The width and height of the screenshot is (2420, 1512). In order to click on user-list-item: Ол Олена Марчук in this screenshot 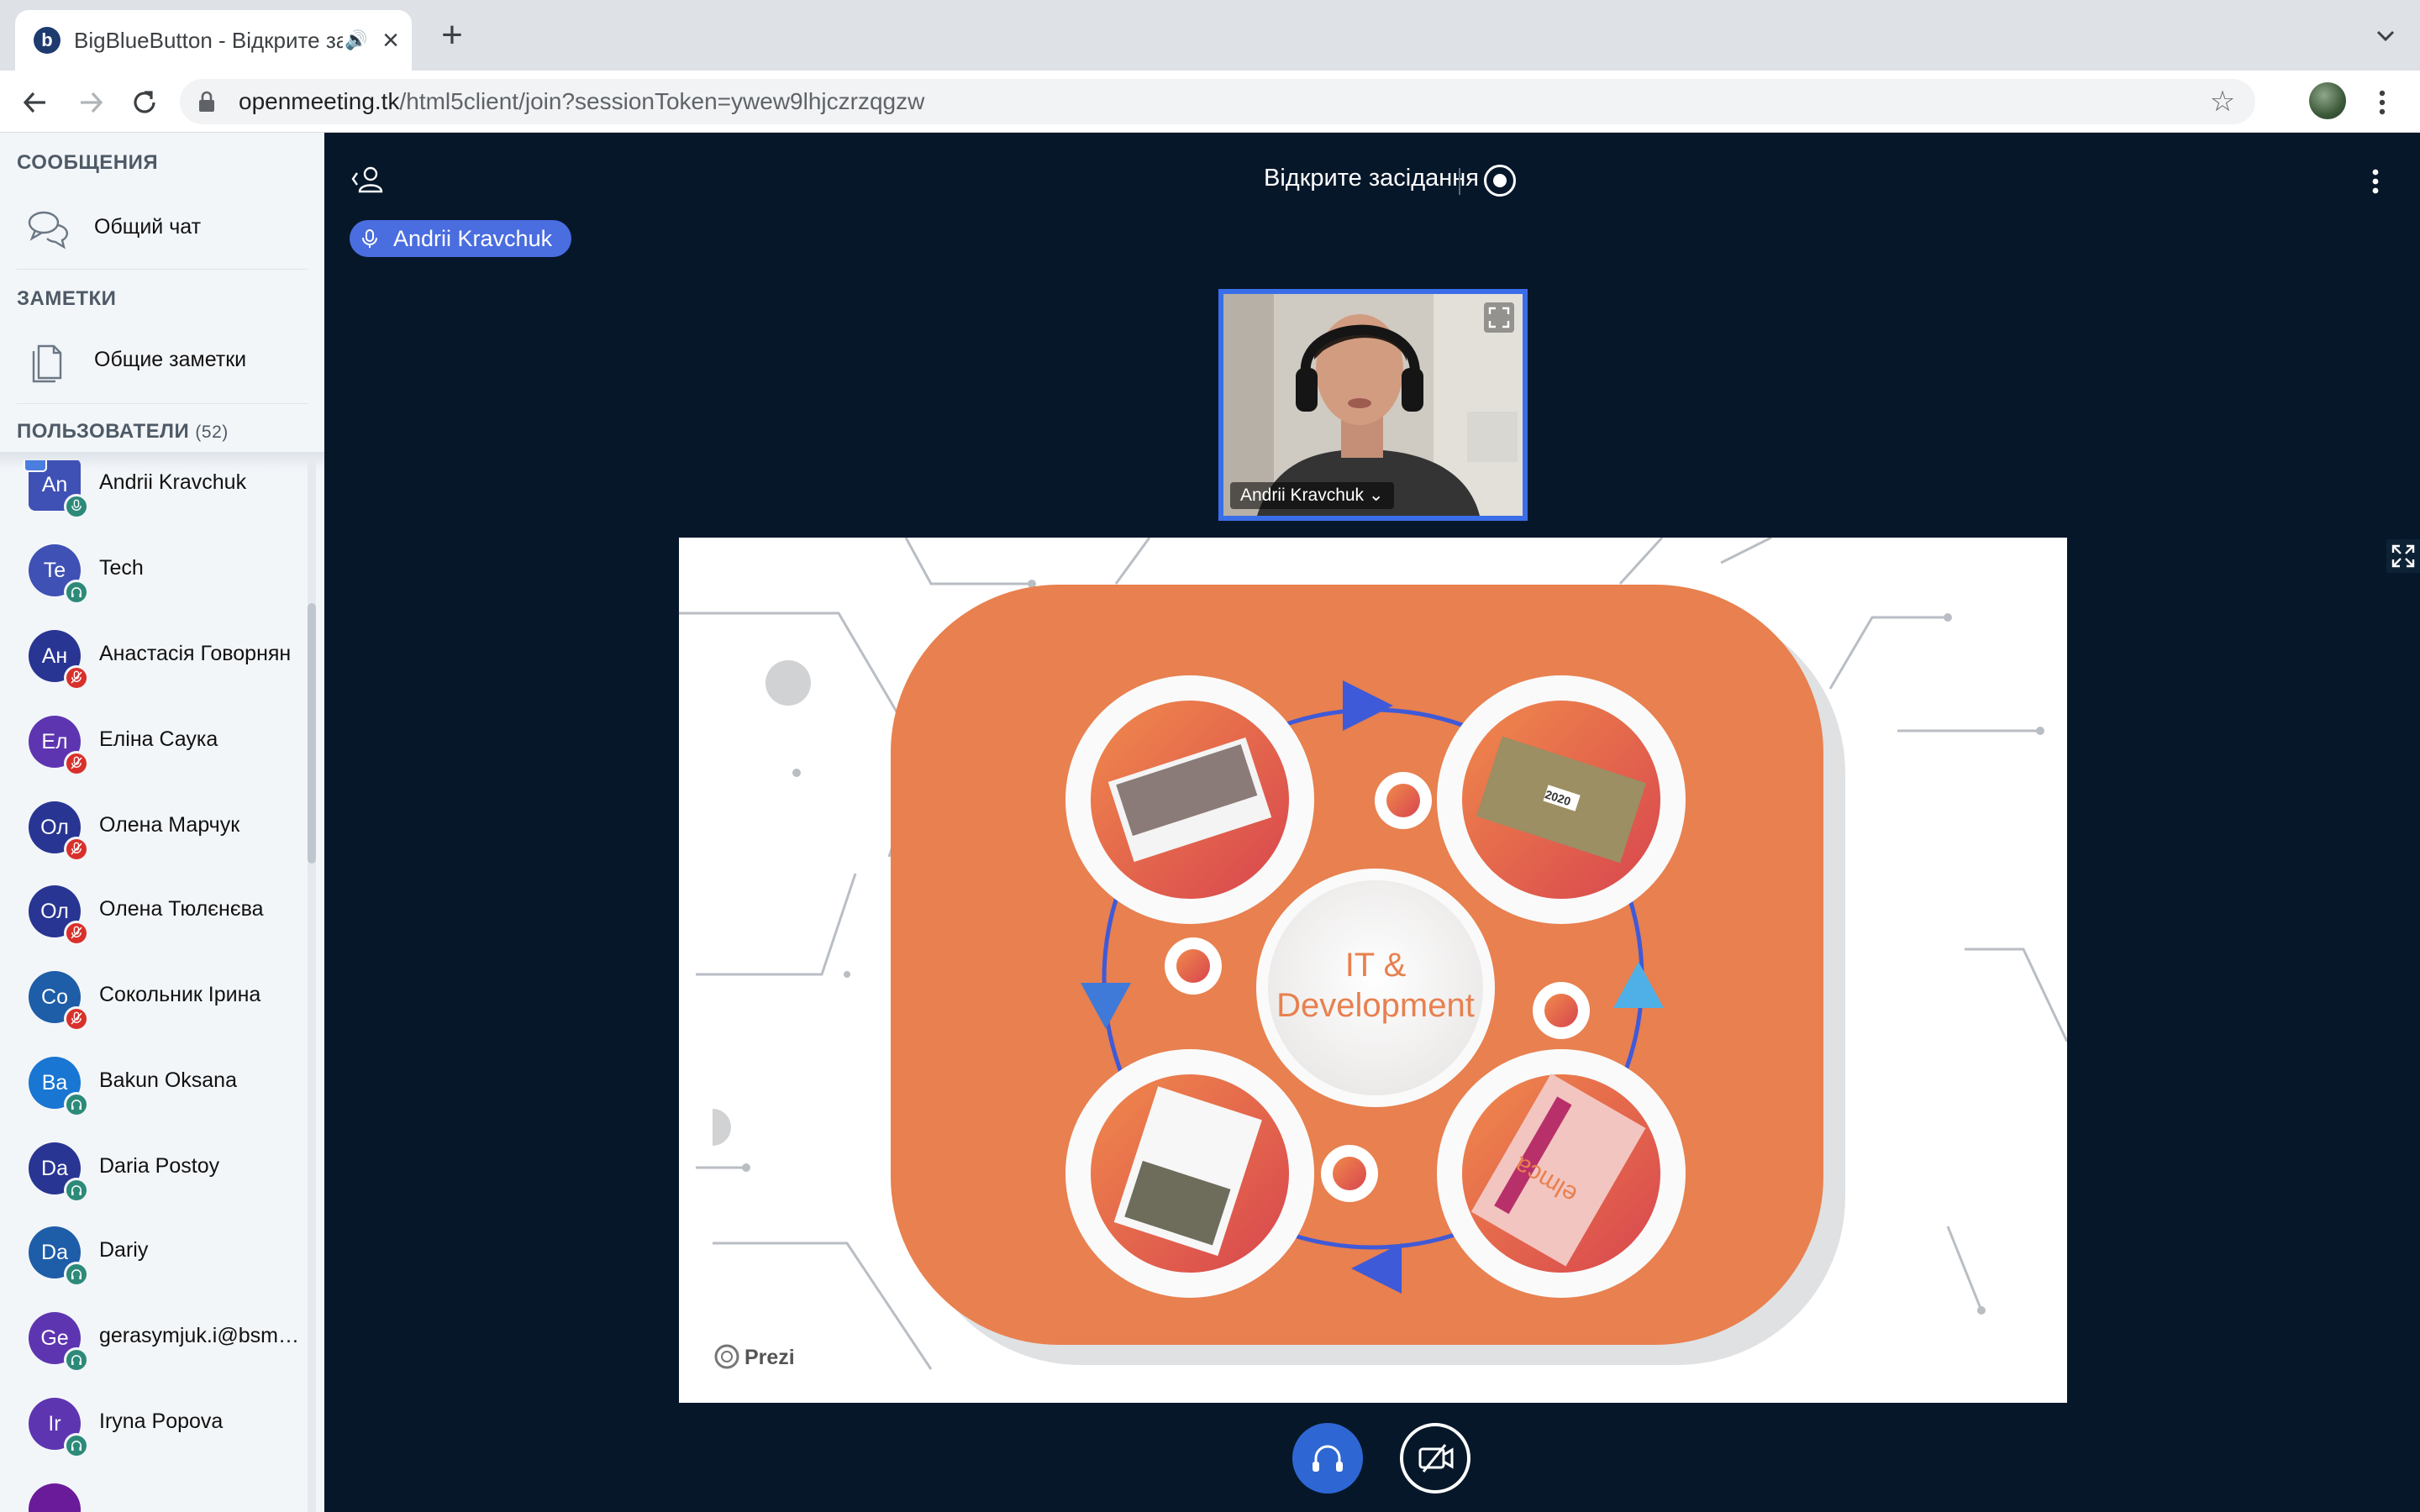, I will do `click(155, 827)`.